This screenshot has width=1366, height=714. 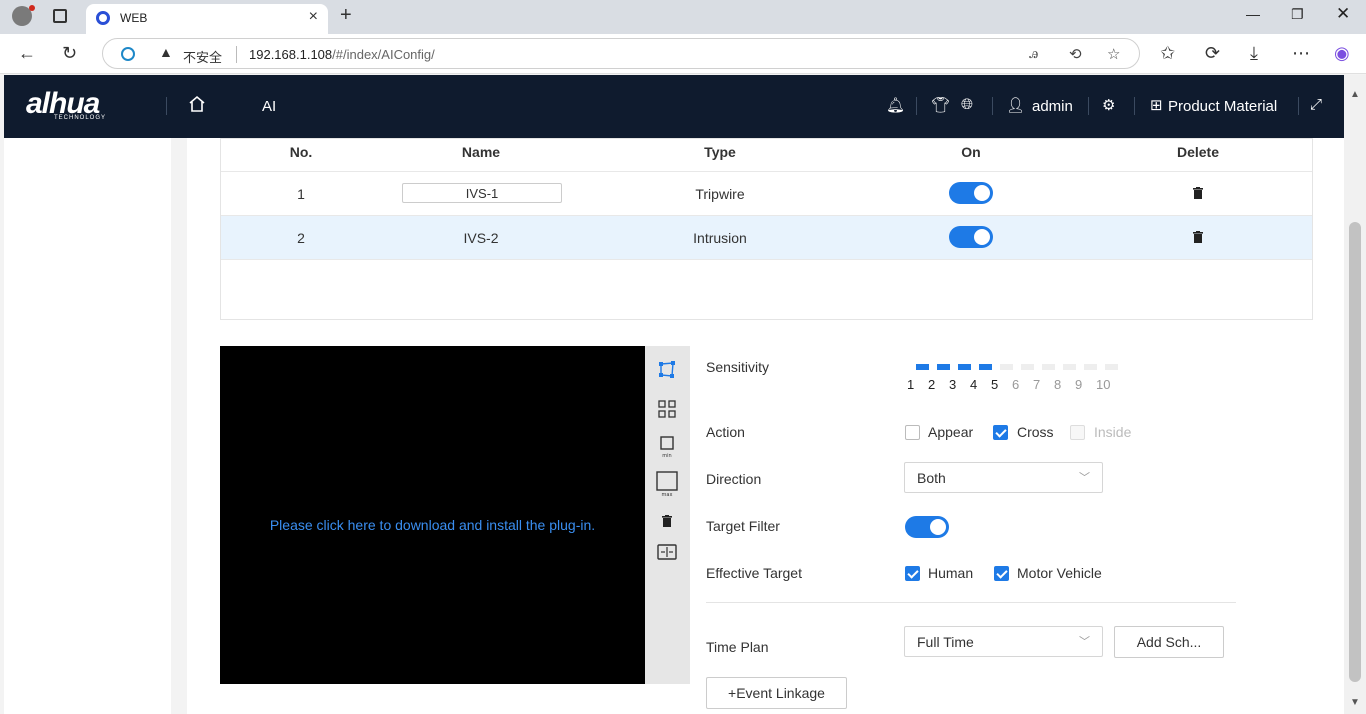 I want to click on window-close-icon: ✕, so click(x=1343, y=14).